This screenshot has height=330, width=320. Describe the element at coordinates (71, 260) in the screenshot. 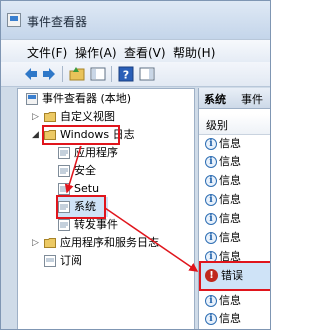

I see `tree-item-subscriptions-label: 订阅` at that location.